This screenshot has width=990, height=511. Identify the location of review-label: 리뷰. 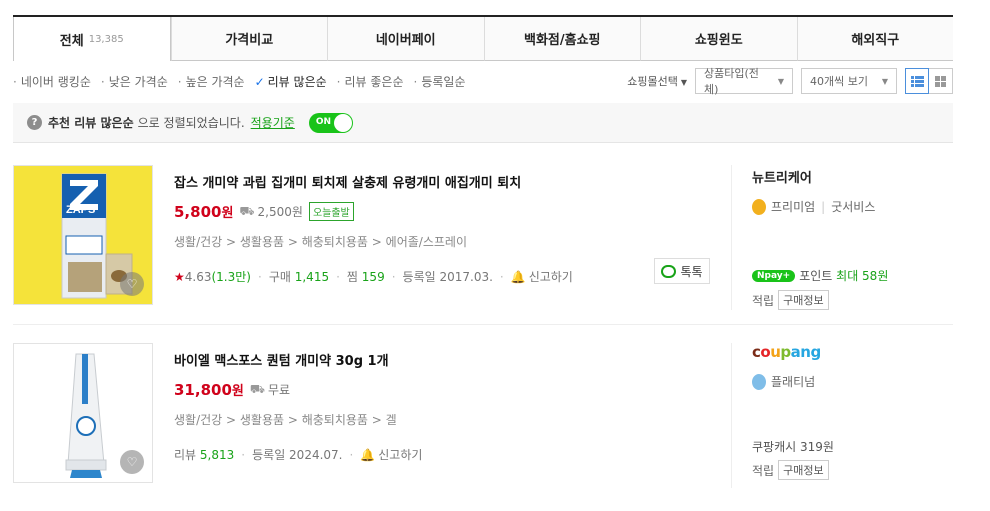
(185, 455).